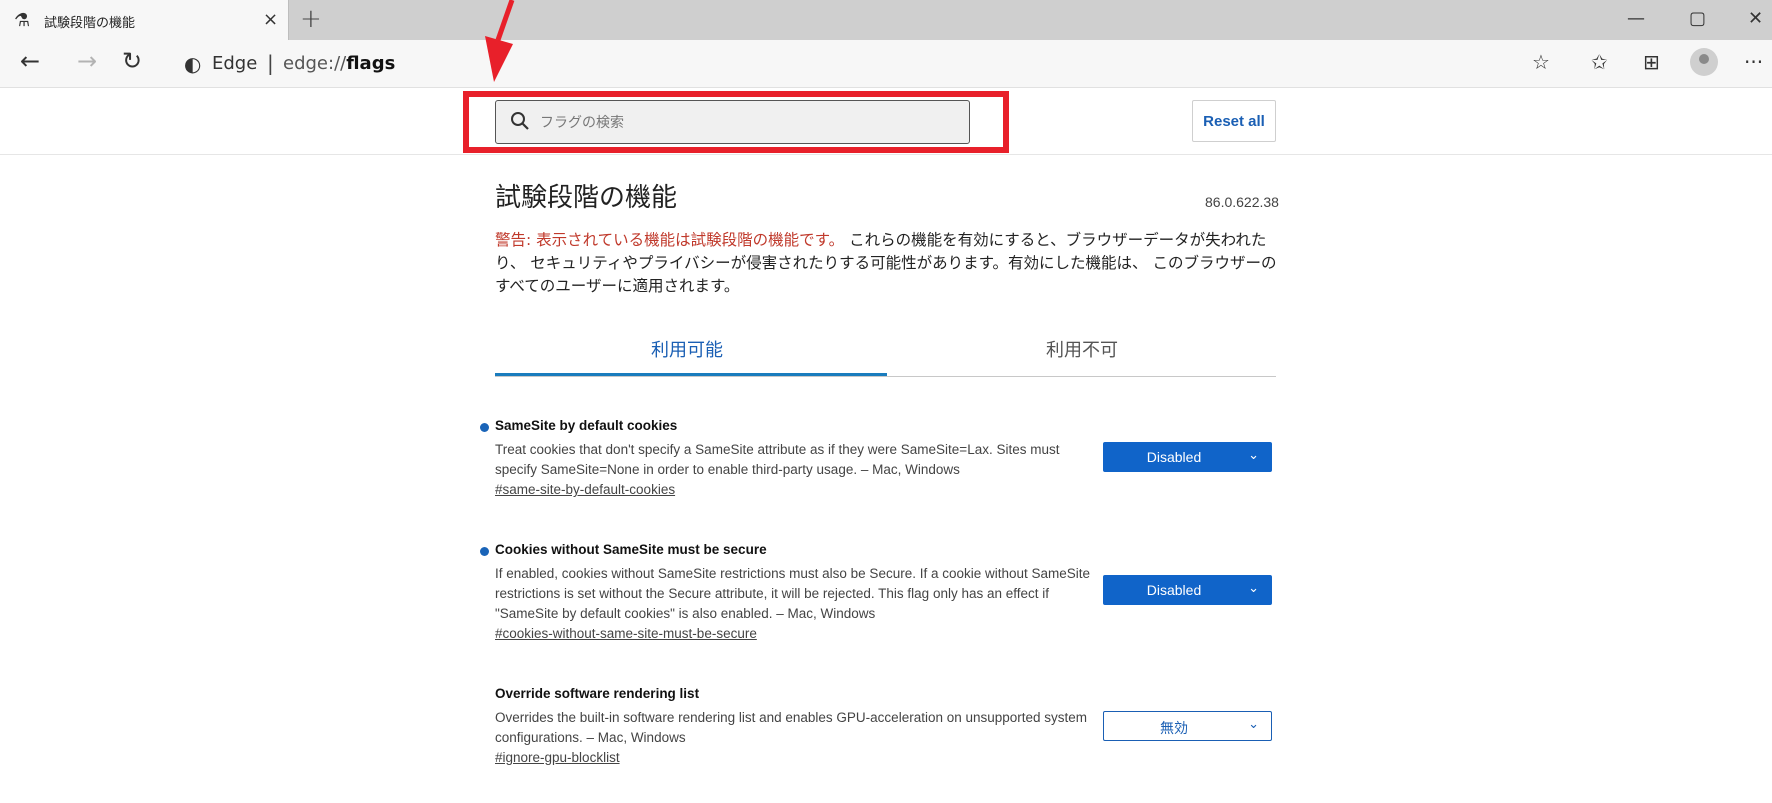  I want to click on collections-icon: ⊞, so click(1651, 62).